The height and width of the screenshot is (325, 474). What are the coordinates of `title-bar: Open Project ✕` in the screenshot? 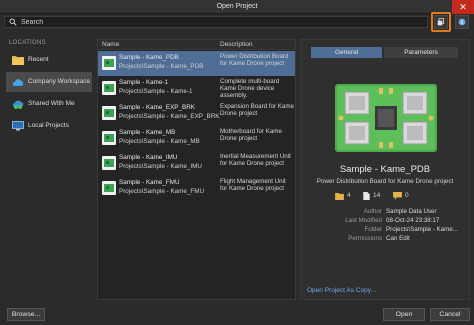 It's located at (237, 7).